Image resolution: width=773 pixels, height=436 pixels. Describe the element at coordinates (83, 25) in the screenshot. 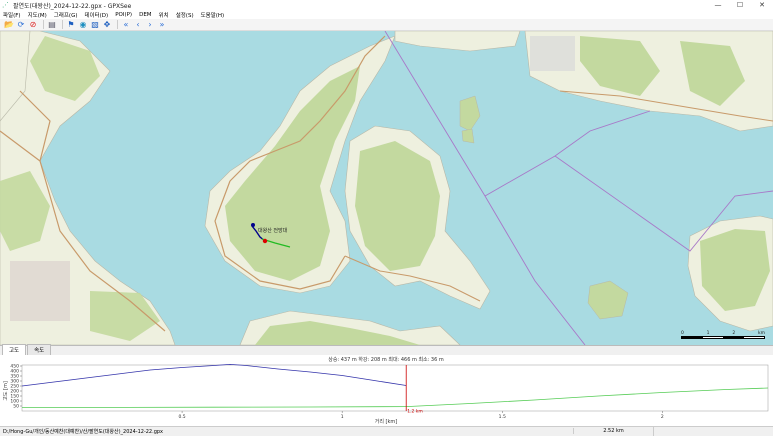

I see `globe-icon: ◉` at that location.